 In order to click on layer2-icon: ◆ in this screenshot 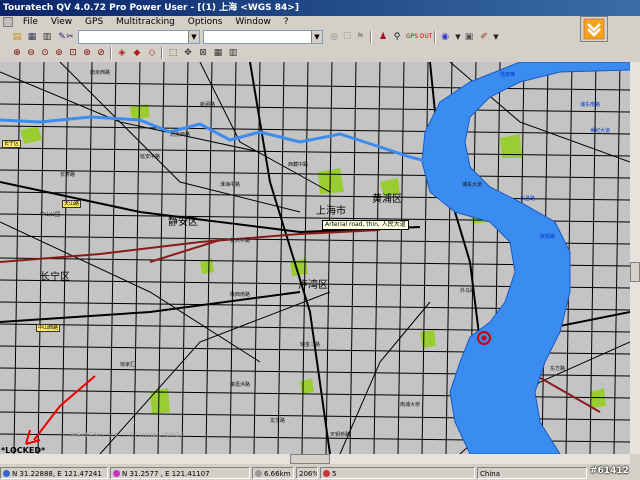, I will do `click(137, 53)`.